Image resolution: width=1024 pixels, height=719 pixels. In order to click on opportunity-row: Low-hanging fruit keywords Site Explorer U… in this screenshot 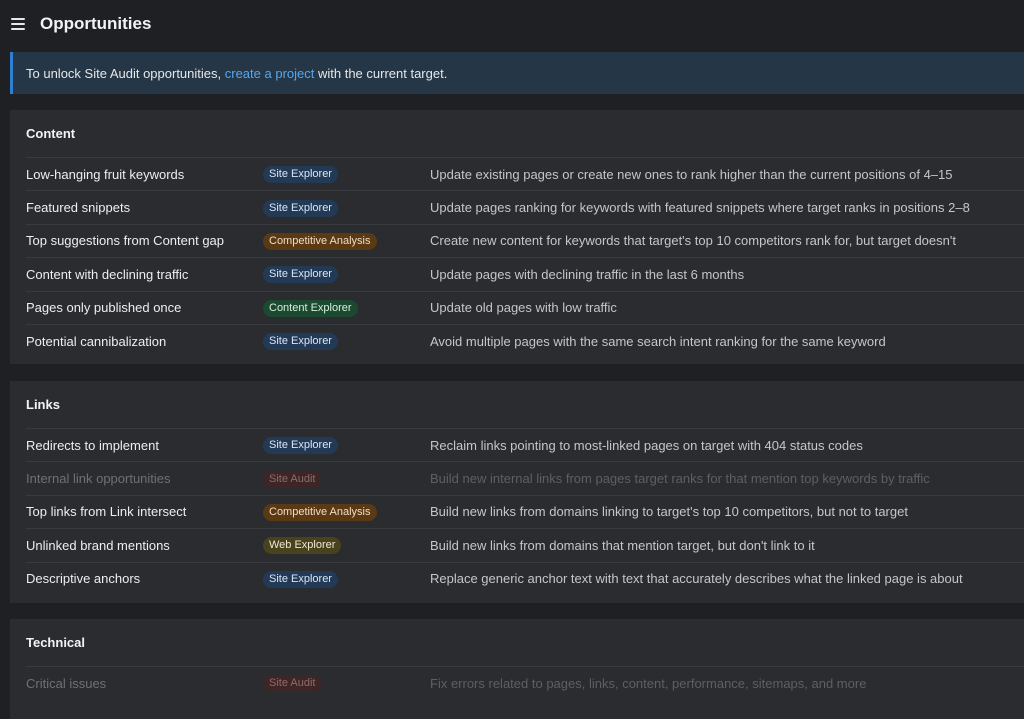, I will do `click(525, 173)`.